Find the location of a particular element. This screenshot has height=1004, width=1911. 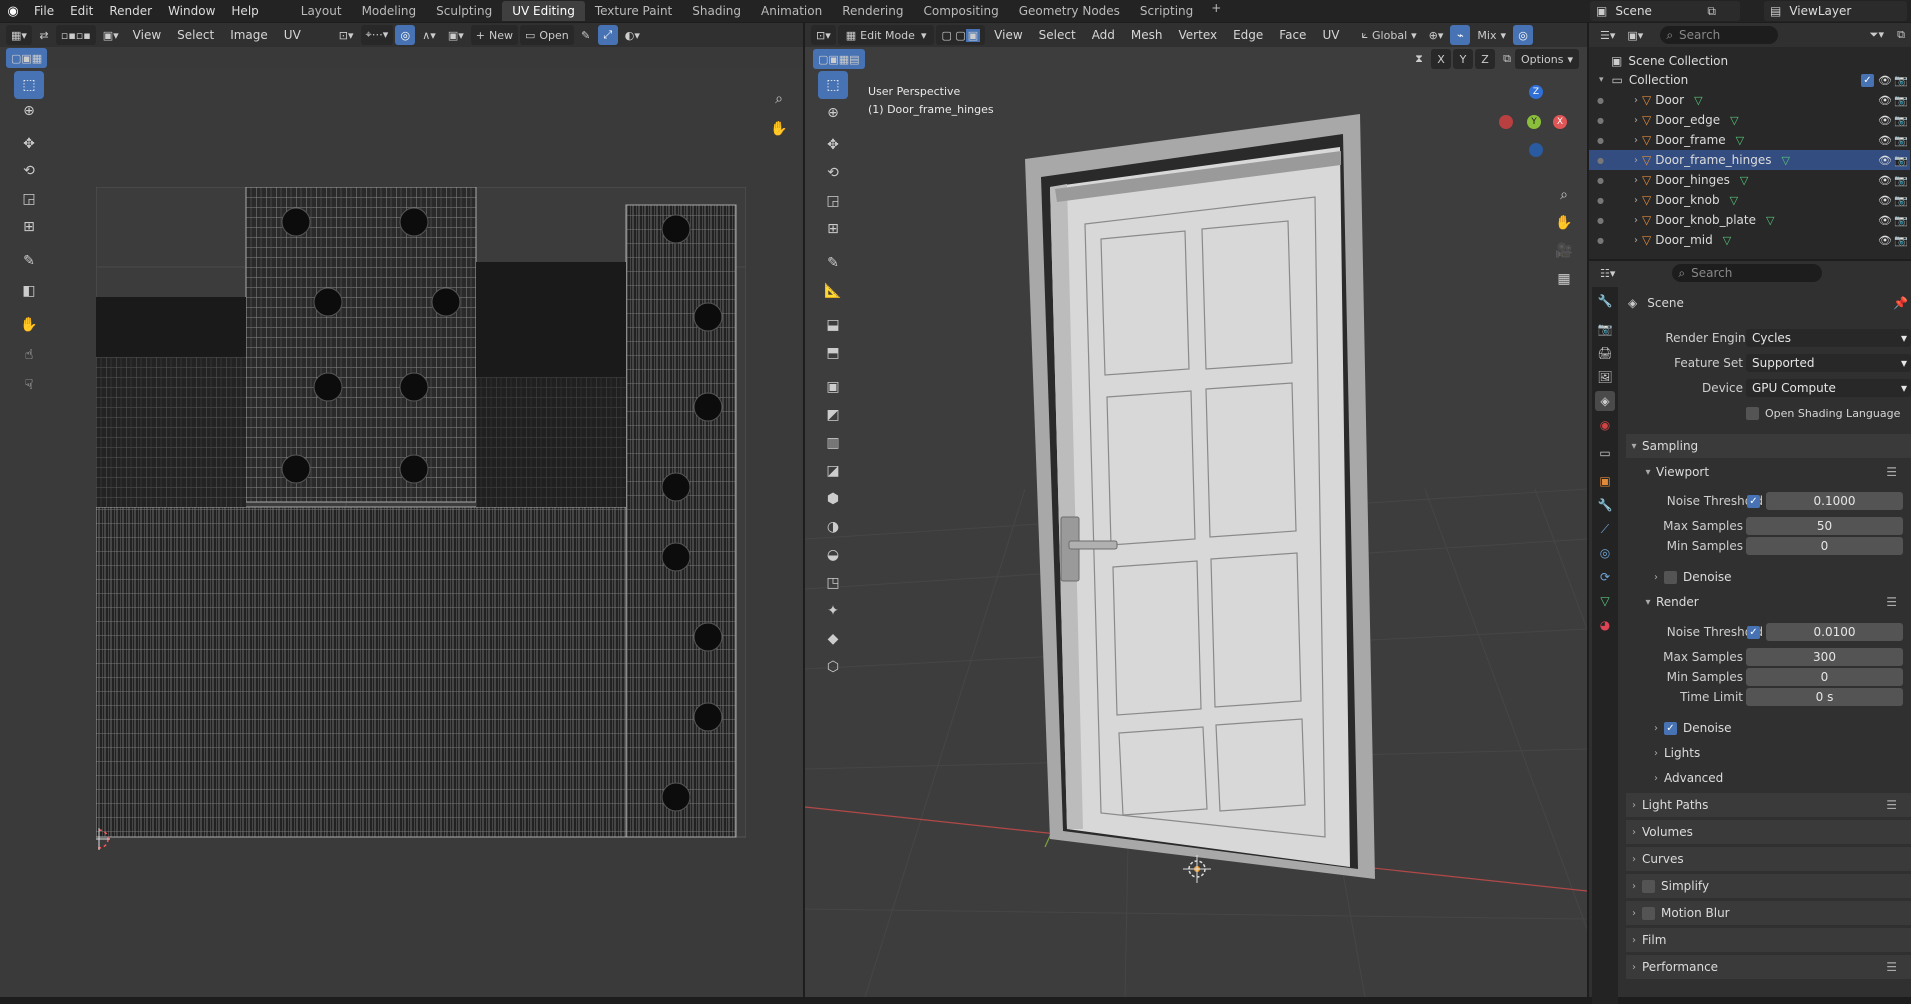

pivot-point-icon: ⊕▾ is located at coordinates (1436, 35).